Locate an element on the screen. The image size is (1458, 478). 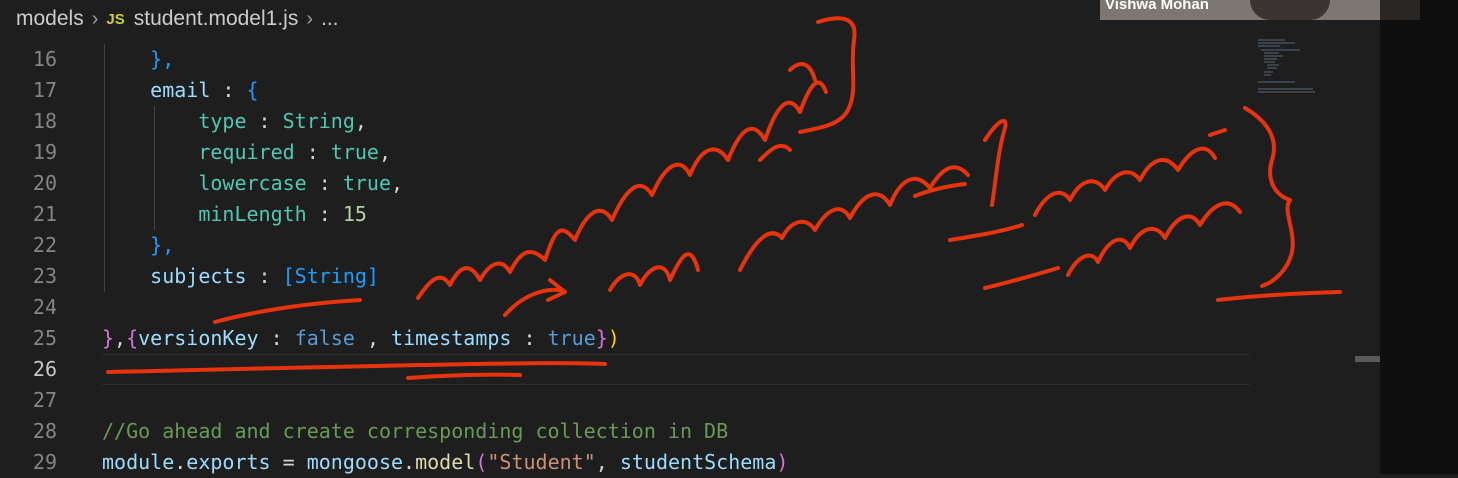
code-token: subjects is located at coordinates (198, 276).